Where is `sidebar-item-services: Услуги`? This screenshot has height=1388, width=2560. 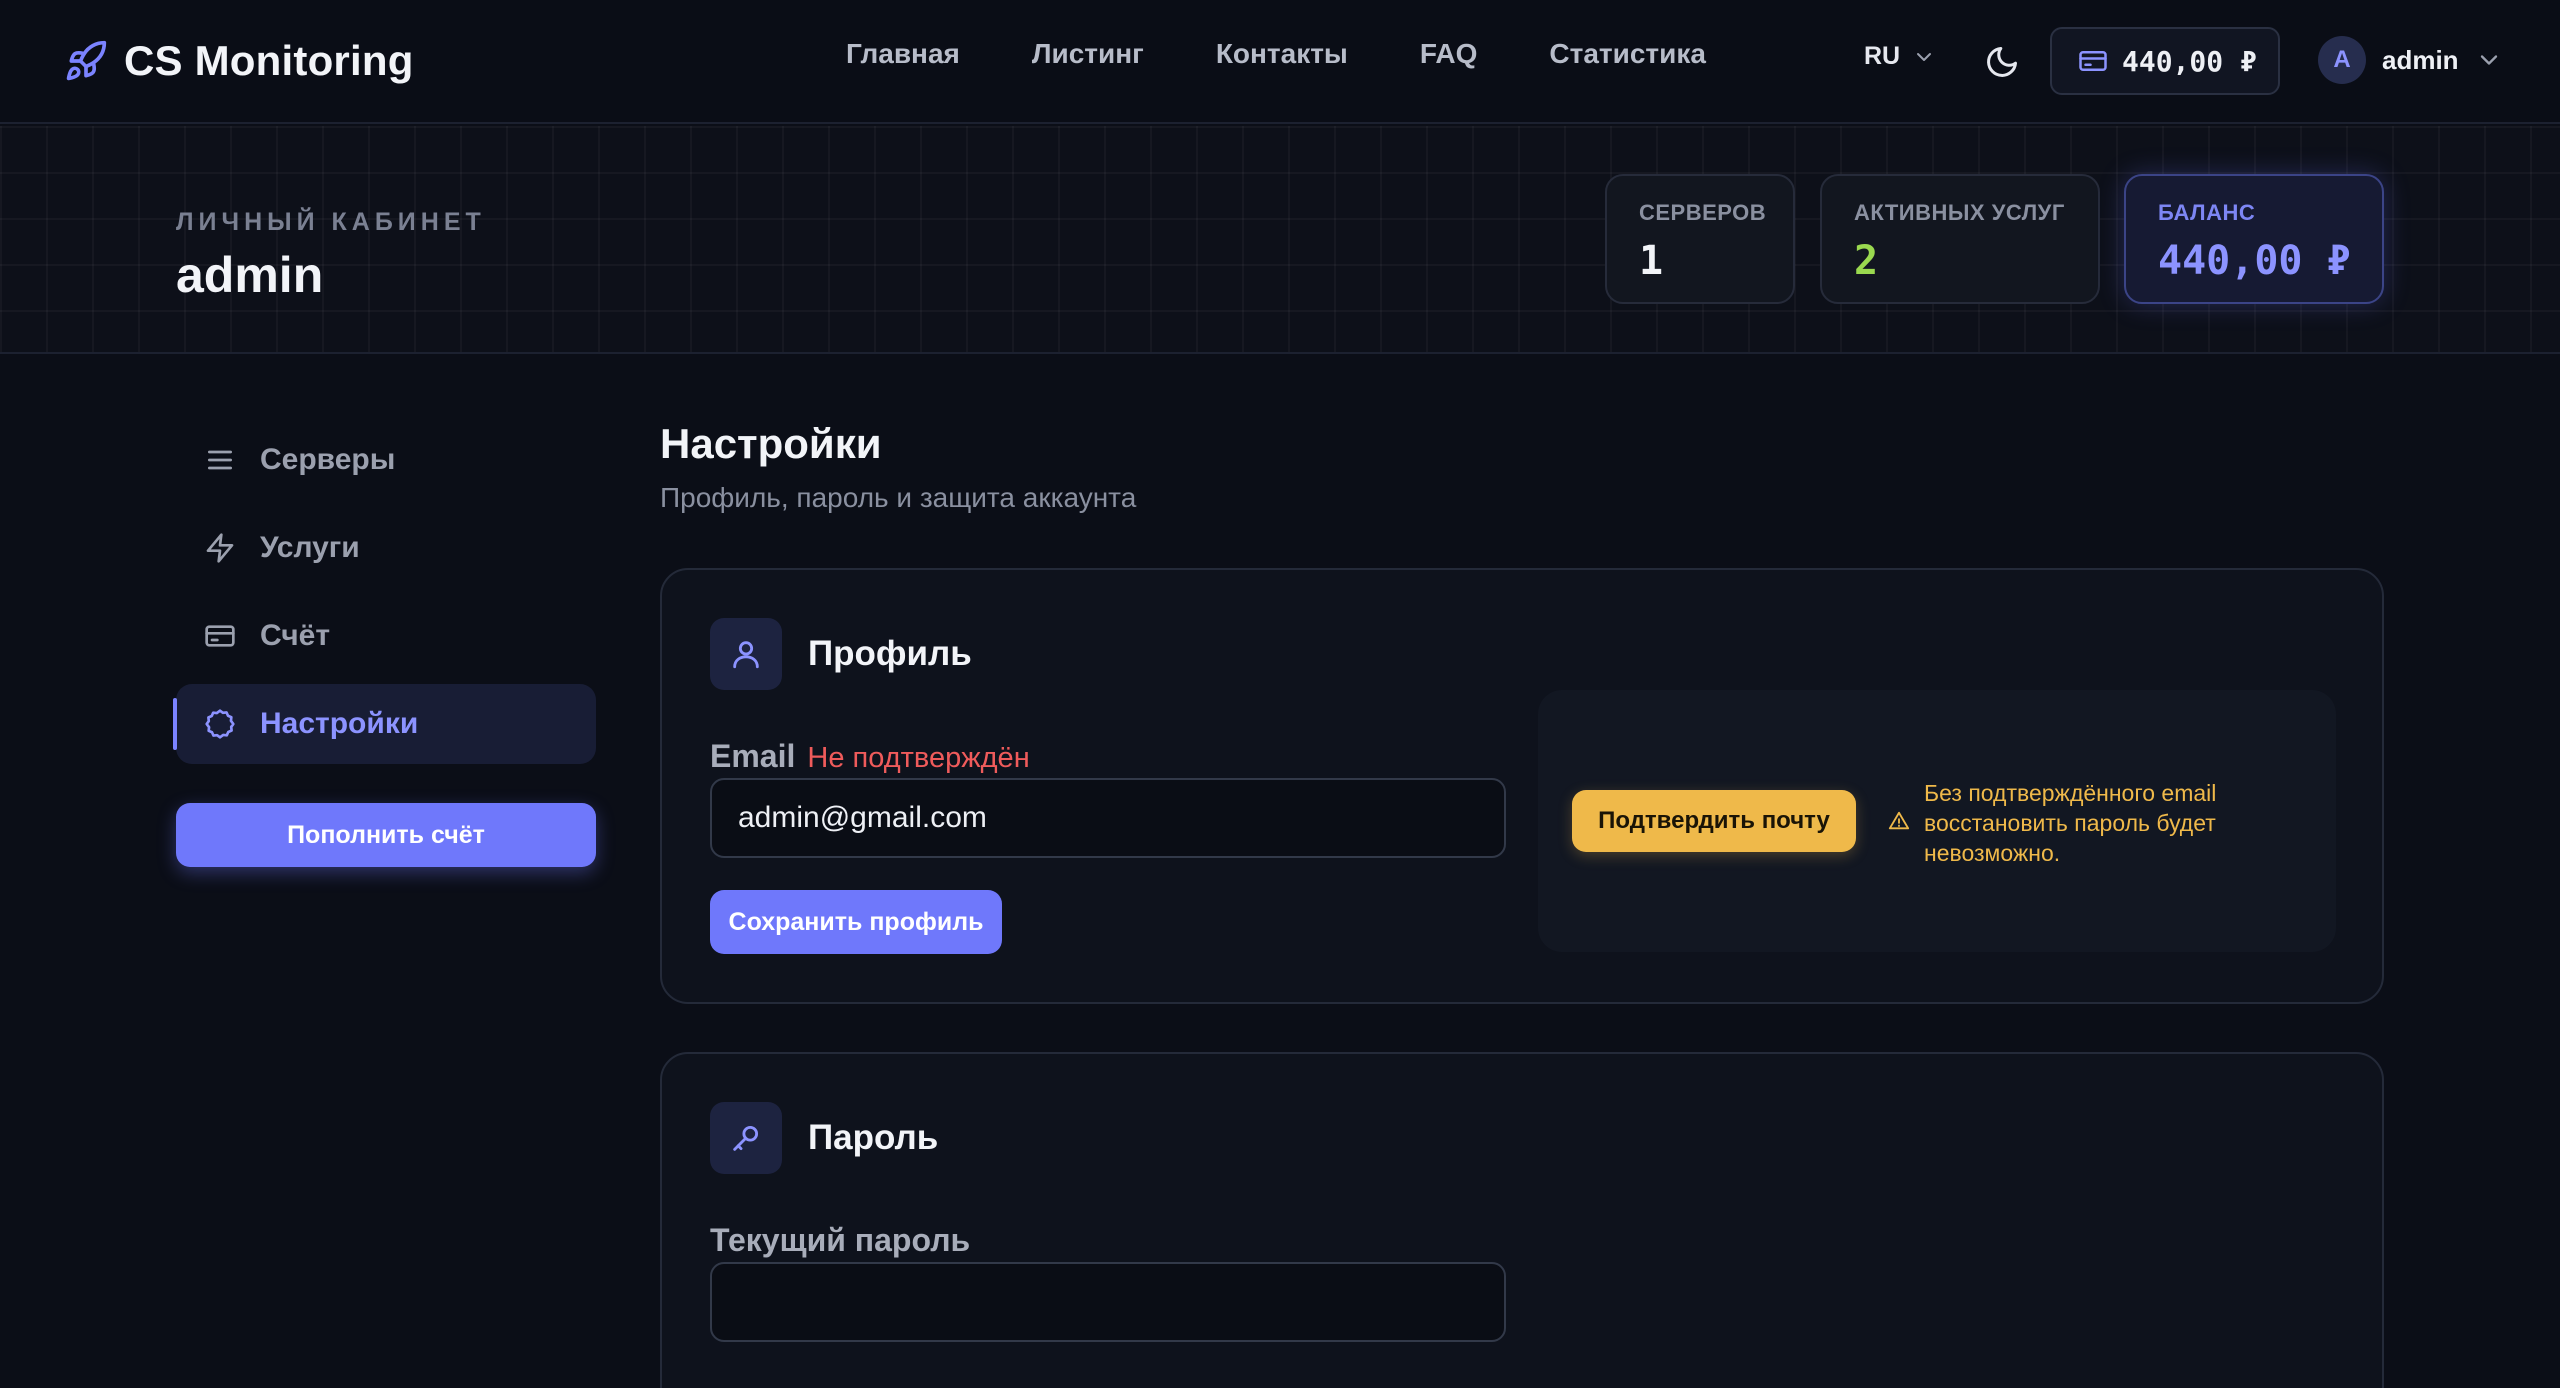
sidebar-item-services: Услуги is located at coordinates (386, 548).